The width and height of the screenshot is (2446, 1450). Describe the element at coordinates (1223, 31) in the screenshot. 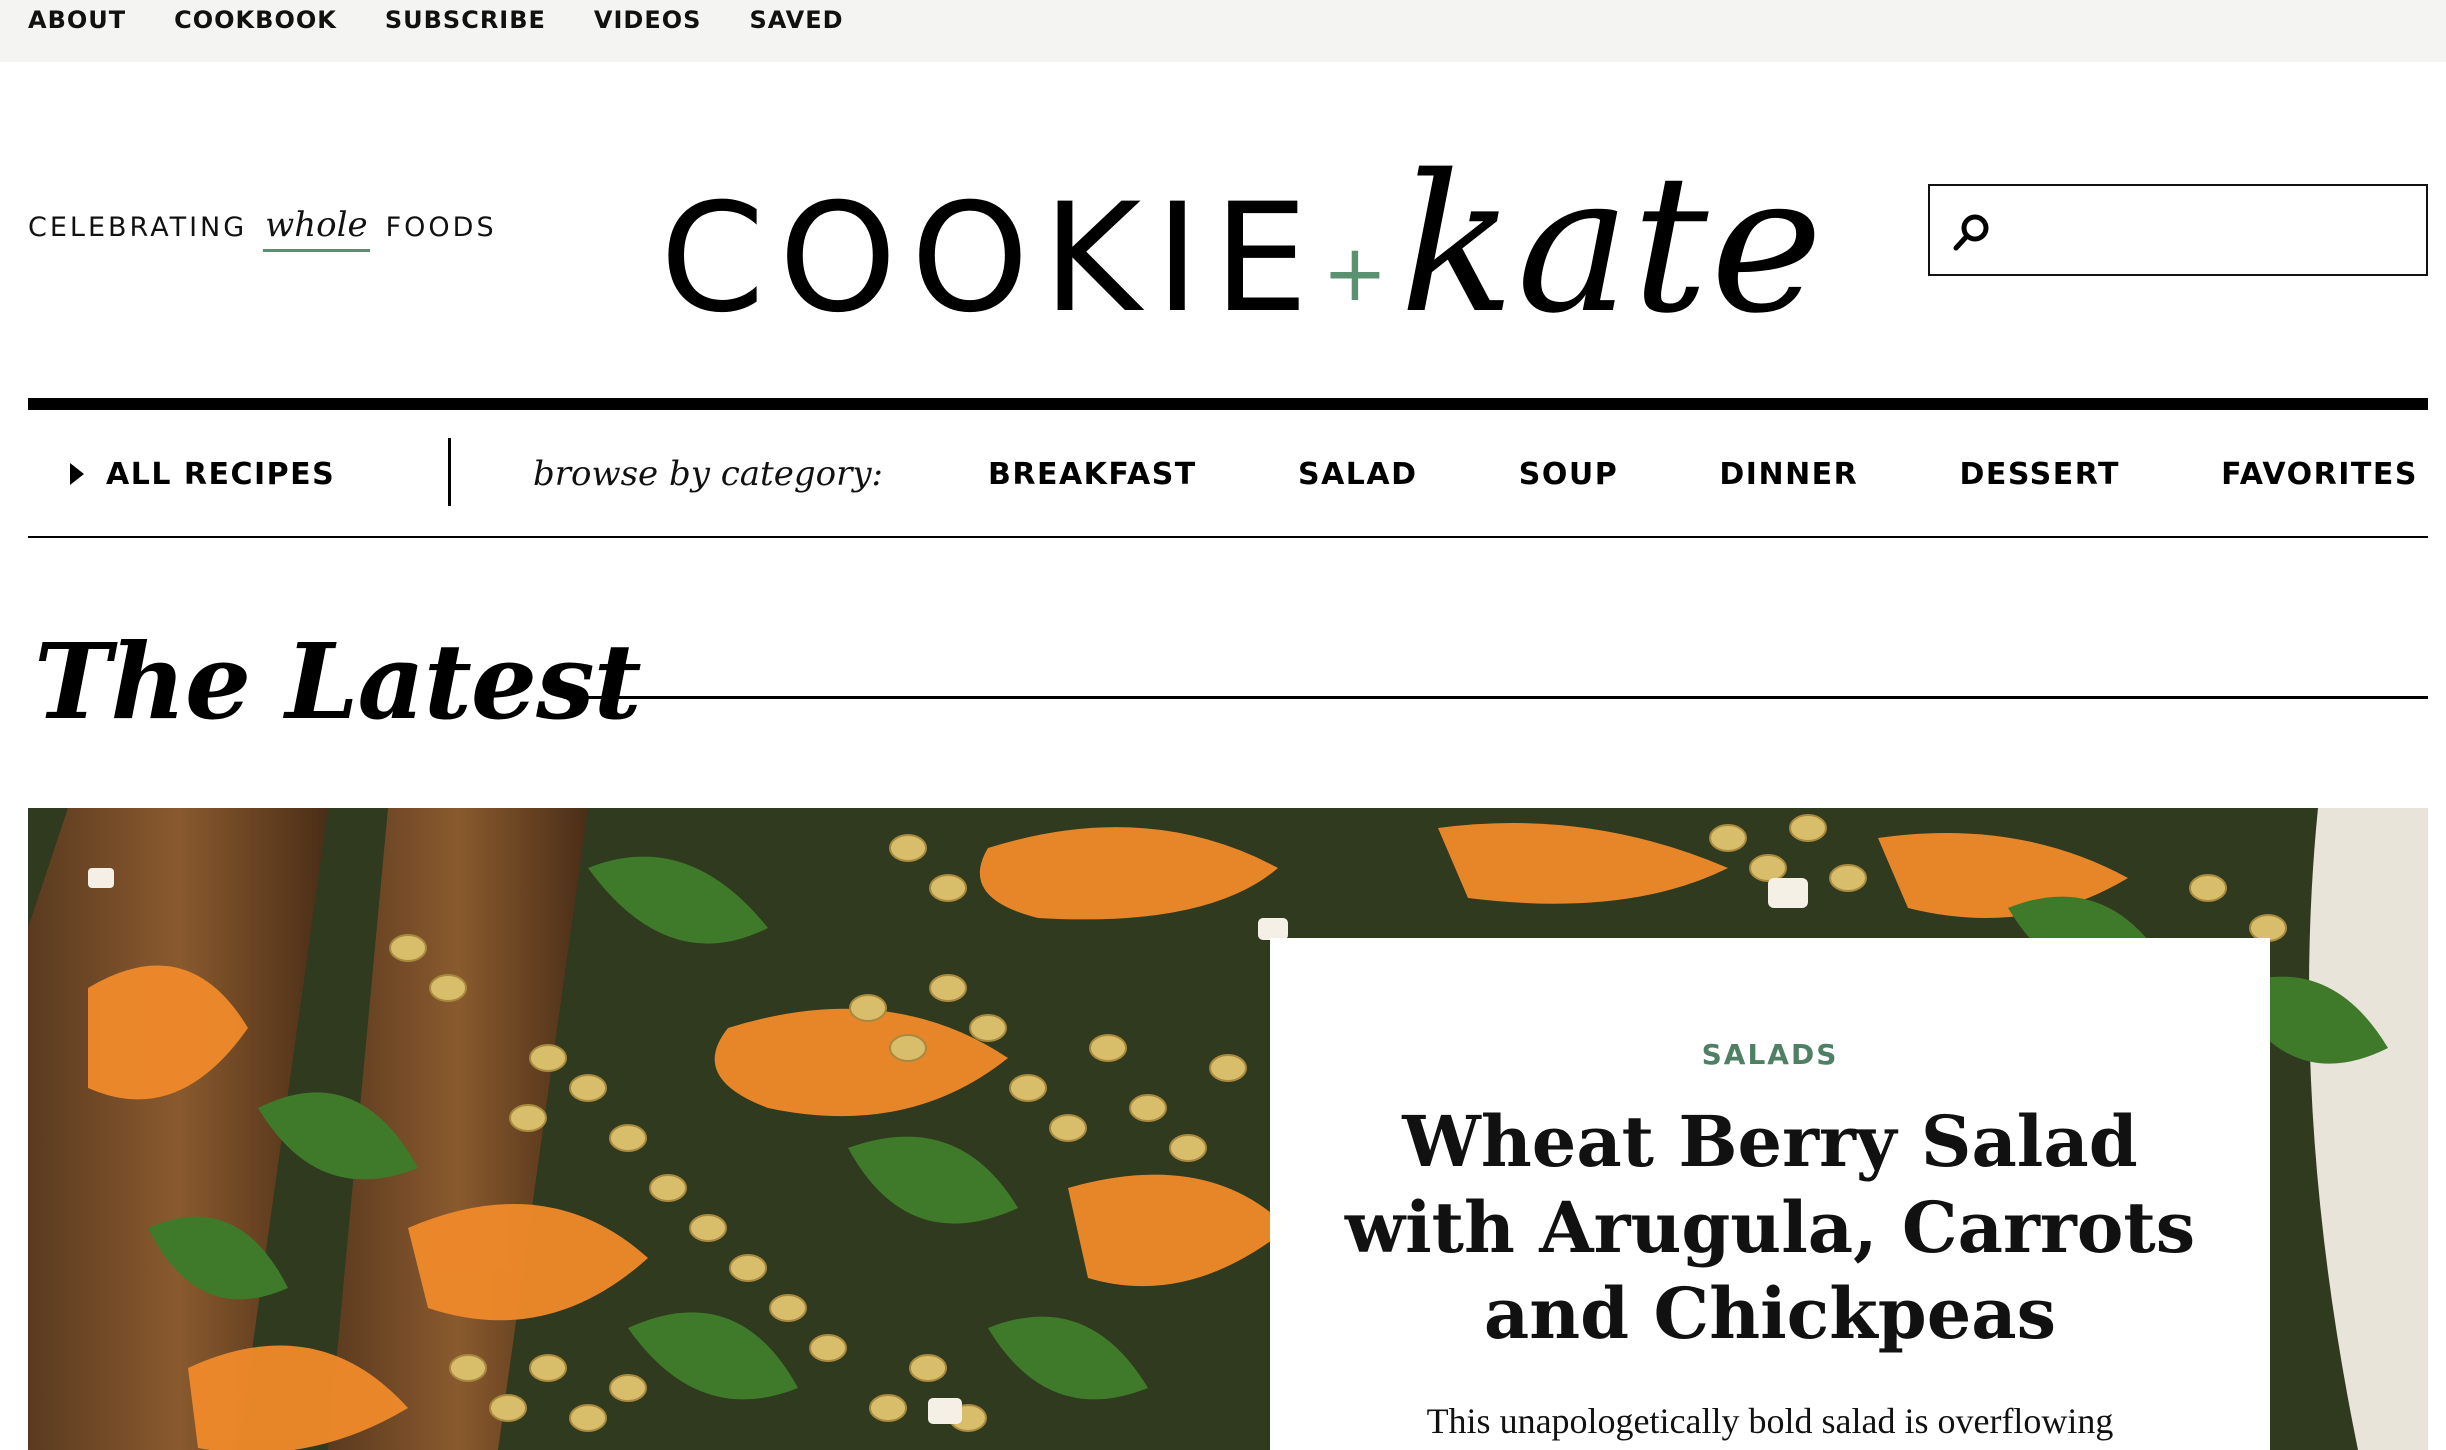

I see `top-utility-bar: ABOUT COOKBOOK SUBSCRIBE VIDEOS SAVED` at that location.